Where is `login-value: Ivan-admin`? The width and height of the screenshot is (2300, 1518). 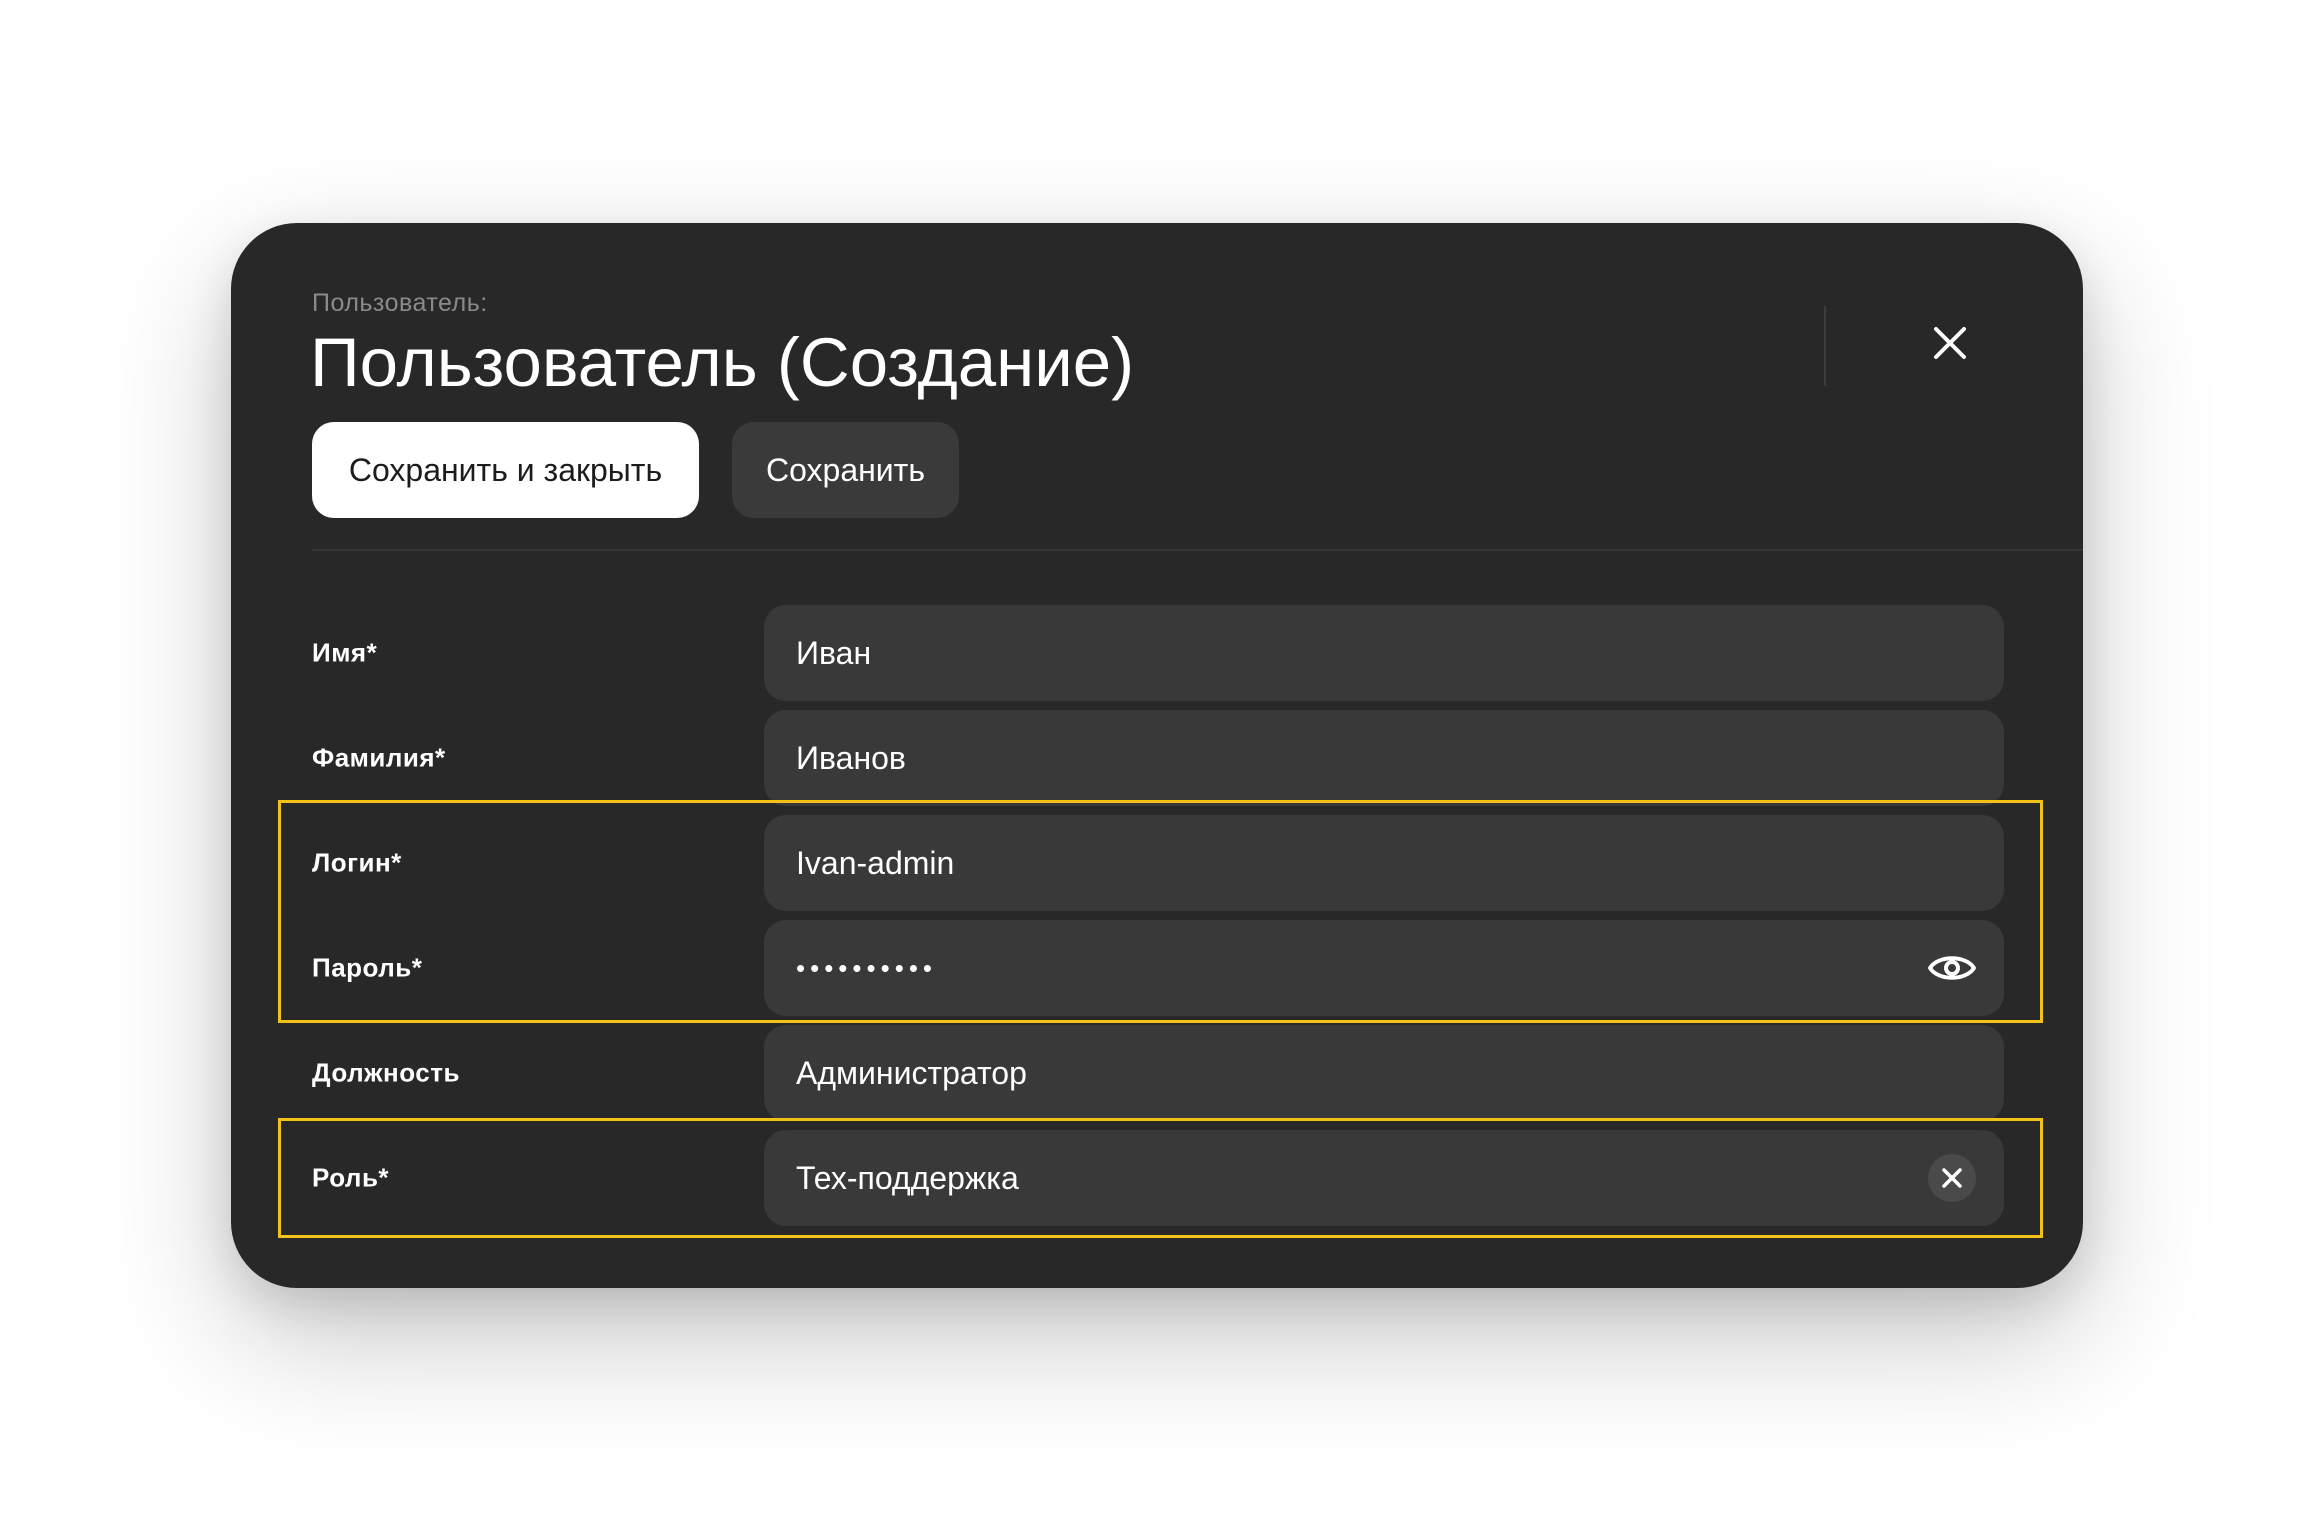
login-value: Ivan-admin is located at coordinates (875, 862).